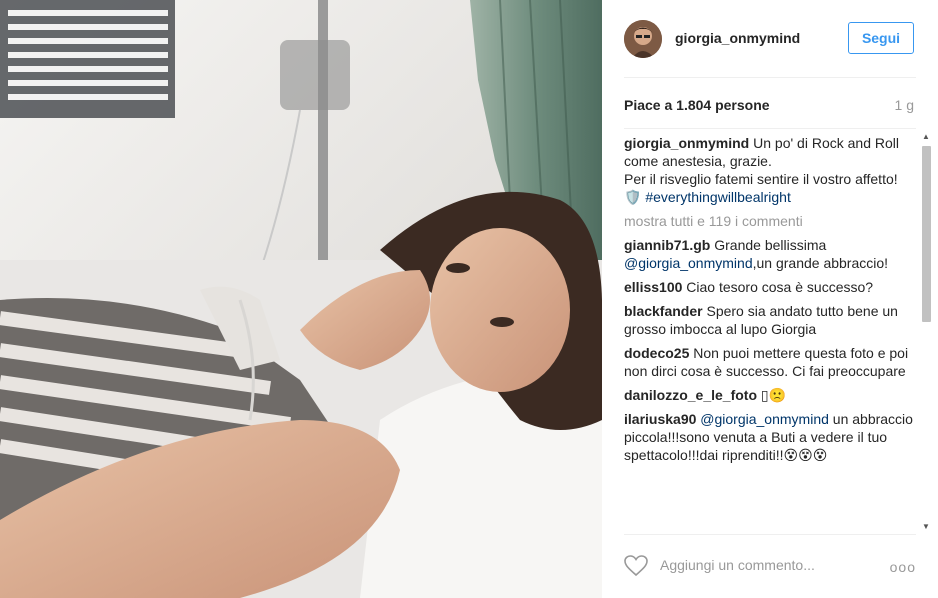  I want to click on comment-author: ilariuska90, so click(660, 419).